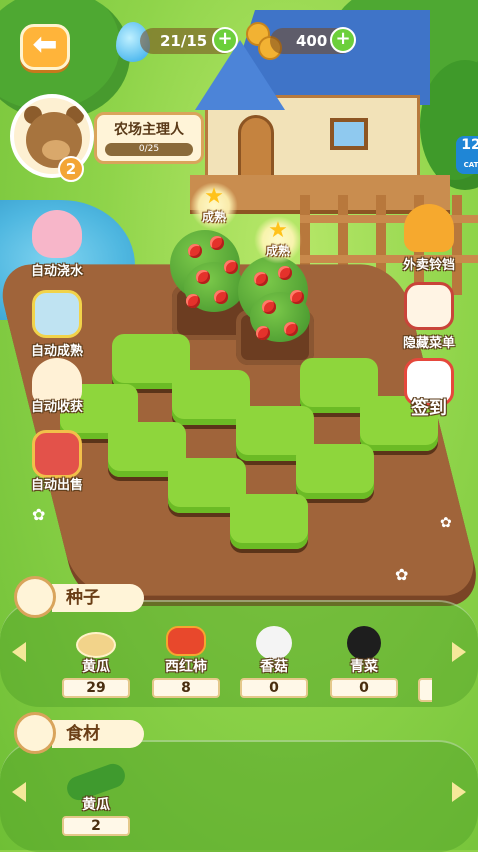  I want to click on seeds-prev-arrow, so click(19, 652).